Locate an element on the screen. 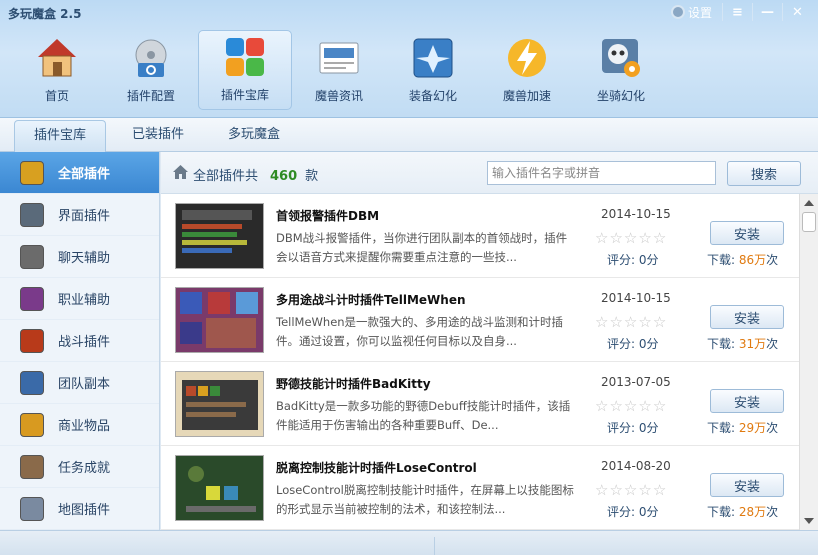  count-suffix: 款 is located at coordinates (312, 176).